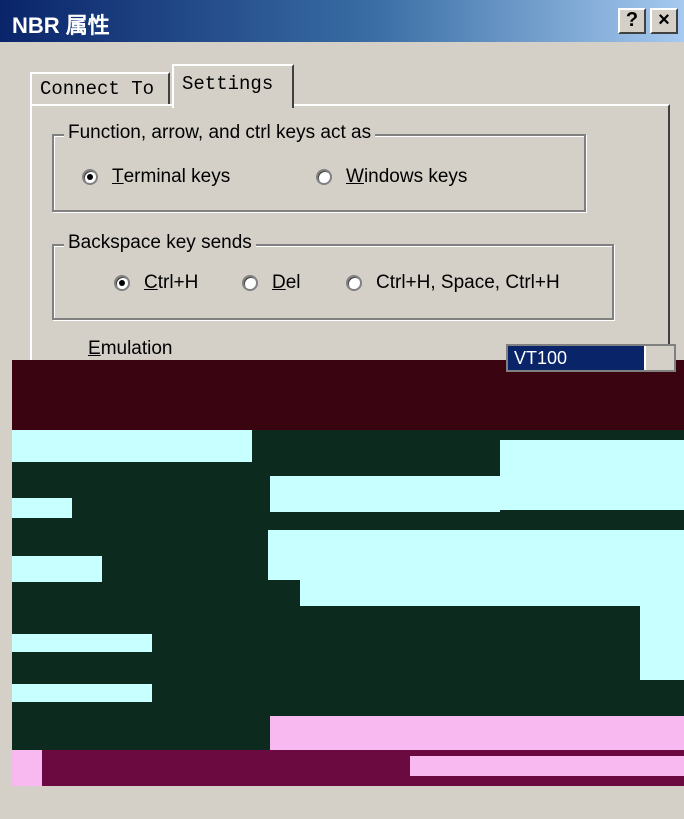 This screenshot has height=819, width=684. I want to click on emulation-select: VT100, so click(591, 358).